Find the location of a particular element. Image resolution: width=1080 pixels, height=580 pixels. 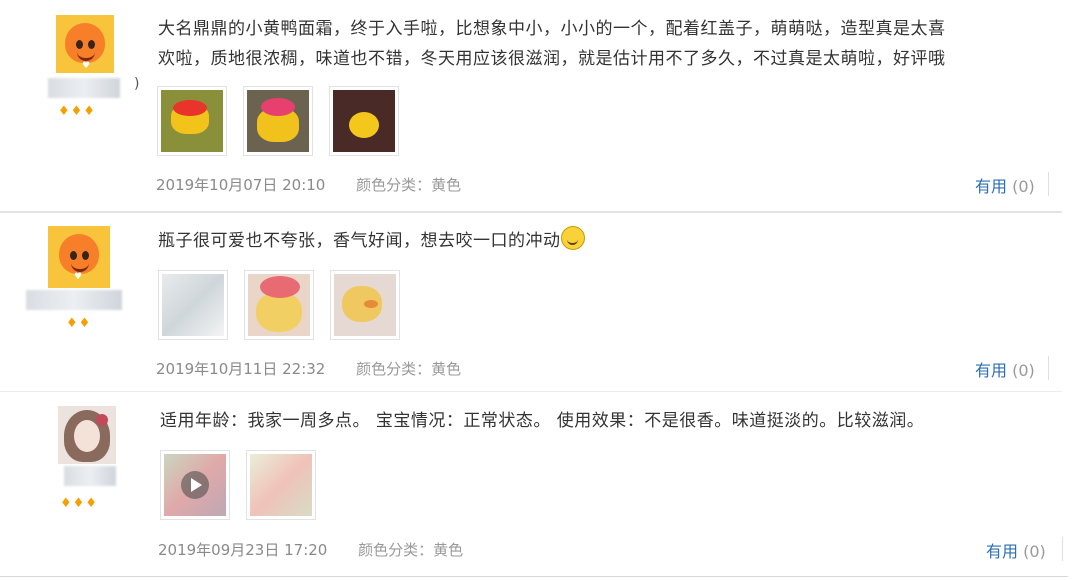

level-badge: ♦♦ is located at coordinates (79, 323).